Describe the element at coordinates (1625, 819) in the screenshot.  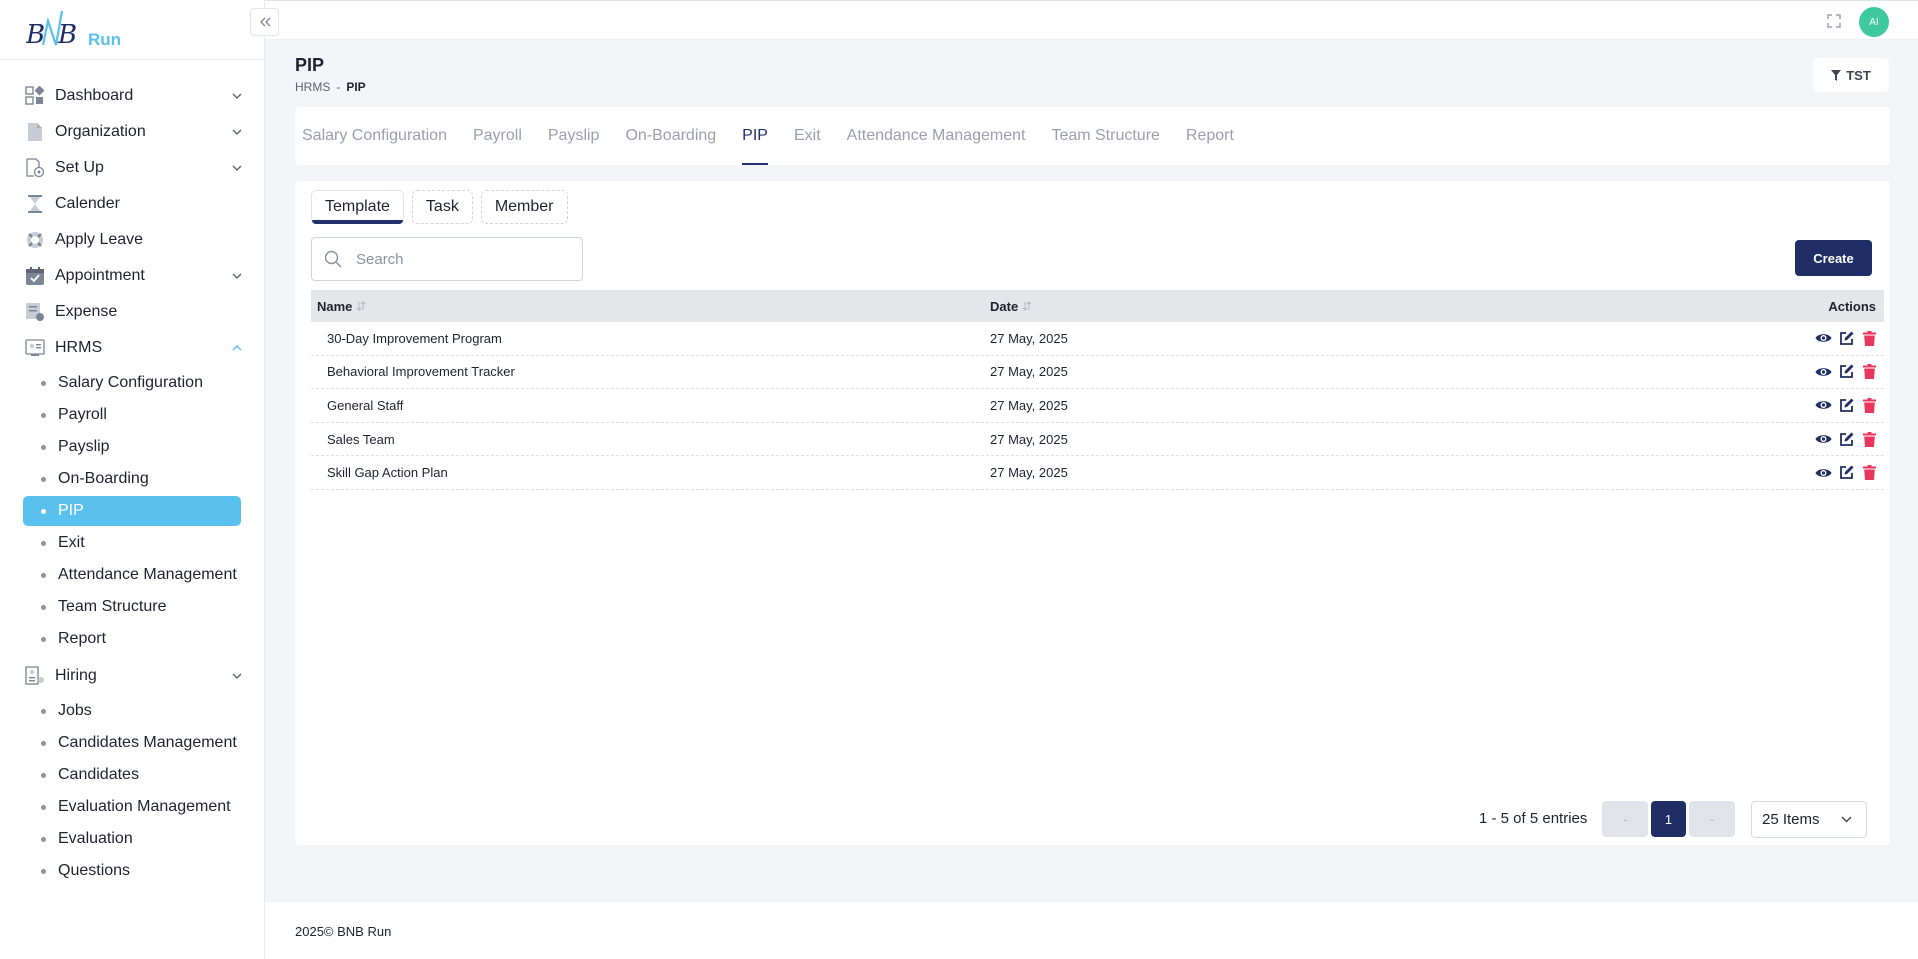
I see `prev-page-button: -` at that location.